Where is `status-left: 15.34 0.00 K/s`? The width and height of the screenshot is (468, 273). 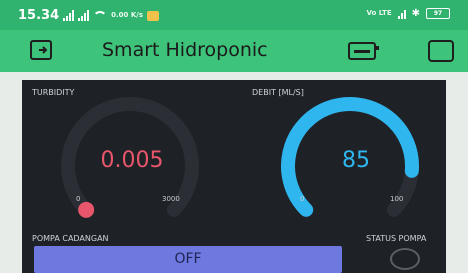 status-left: 15.34 0.00 K/s is located at coordinates (88, 15).